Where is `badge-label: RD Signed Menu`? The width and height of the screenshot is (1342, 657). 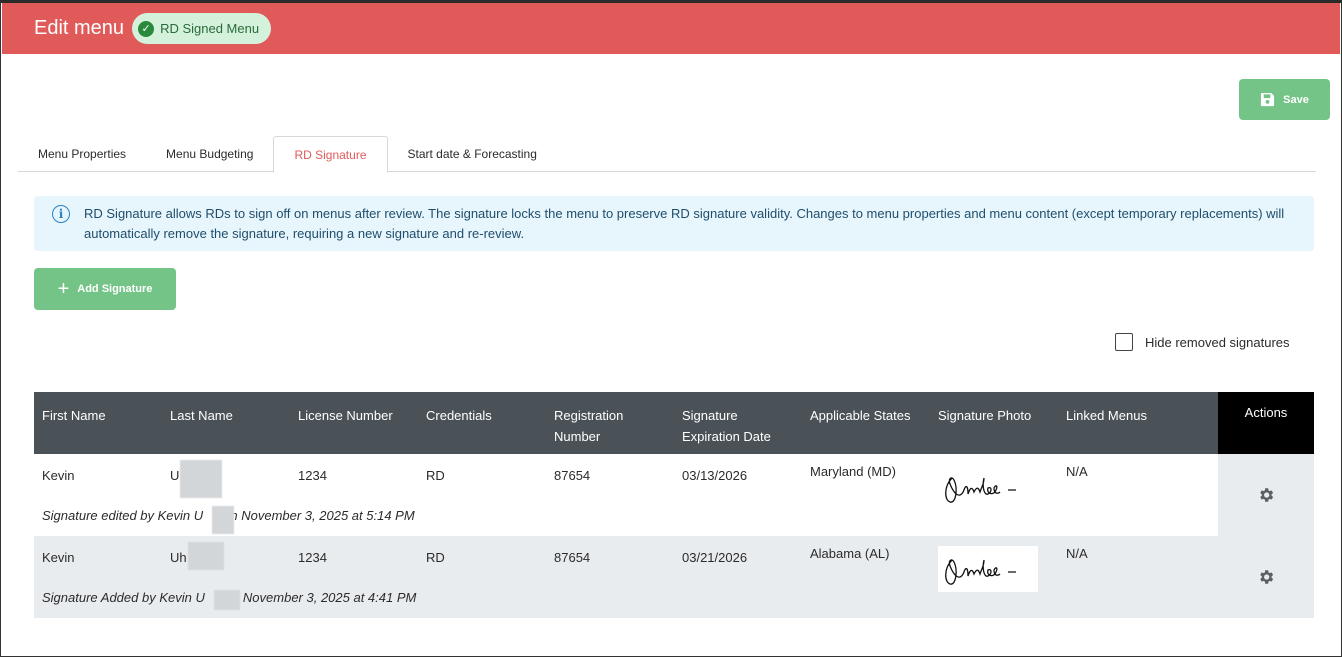
badge-label: RD Signed Menu is located at coordinates (210, 28).